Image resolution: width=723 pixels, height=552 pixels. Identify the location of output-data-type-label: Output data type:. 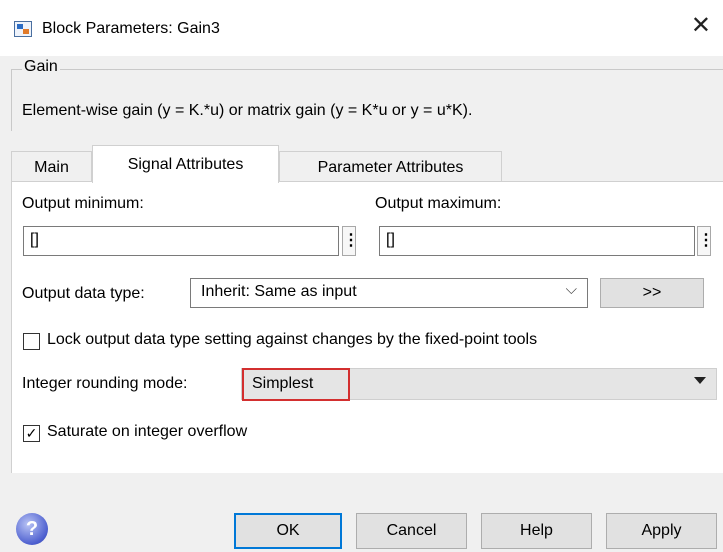
(83, 293).